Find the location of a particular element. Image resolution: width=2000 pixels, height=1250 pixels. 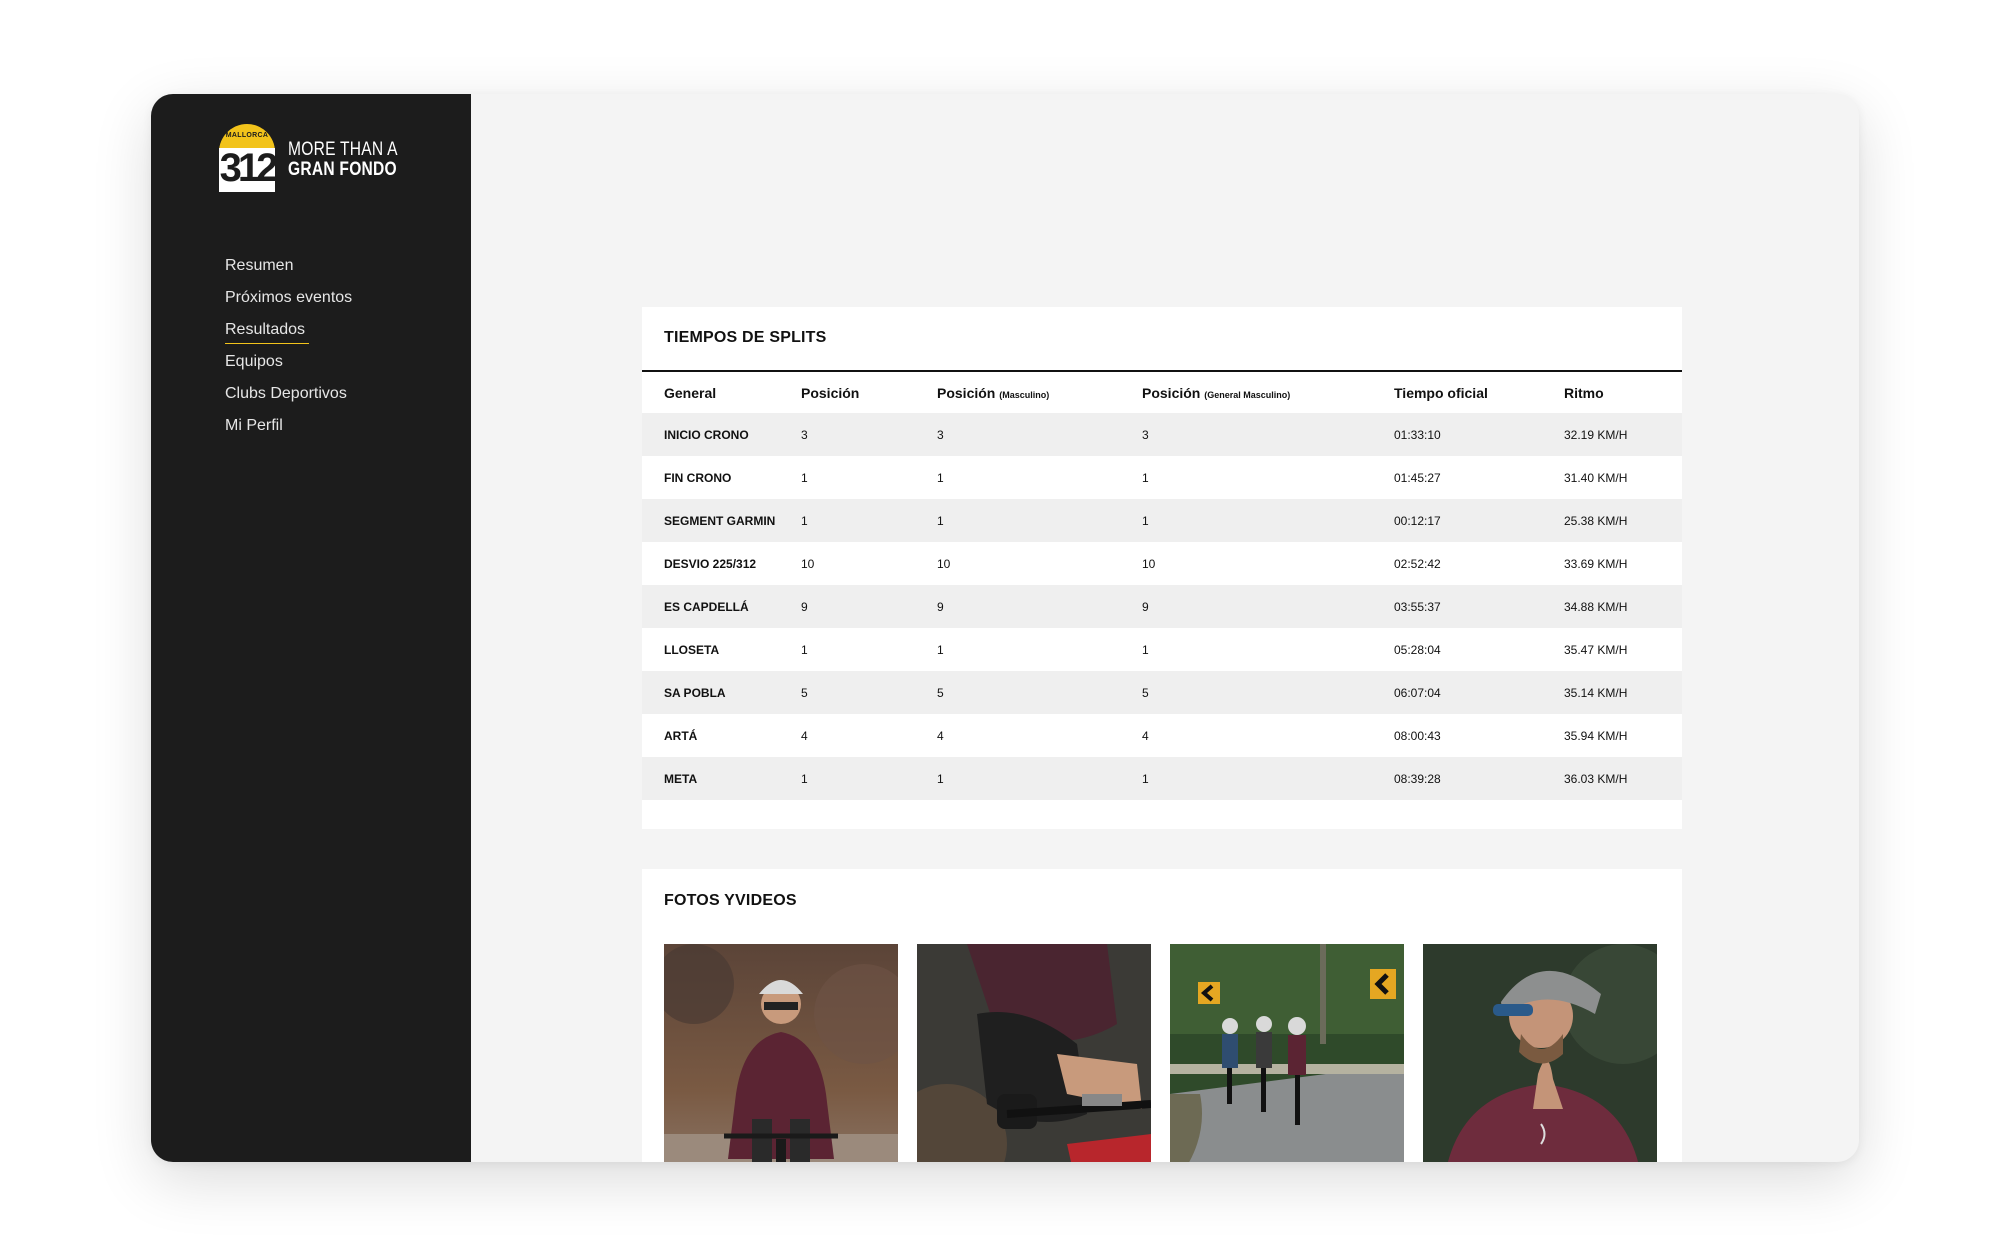

split-pace: 35.14 KM/H is located at coordinates (1623, 692).